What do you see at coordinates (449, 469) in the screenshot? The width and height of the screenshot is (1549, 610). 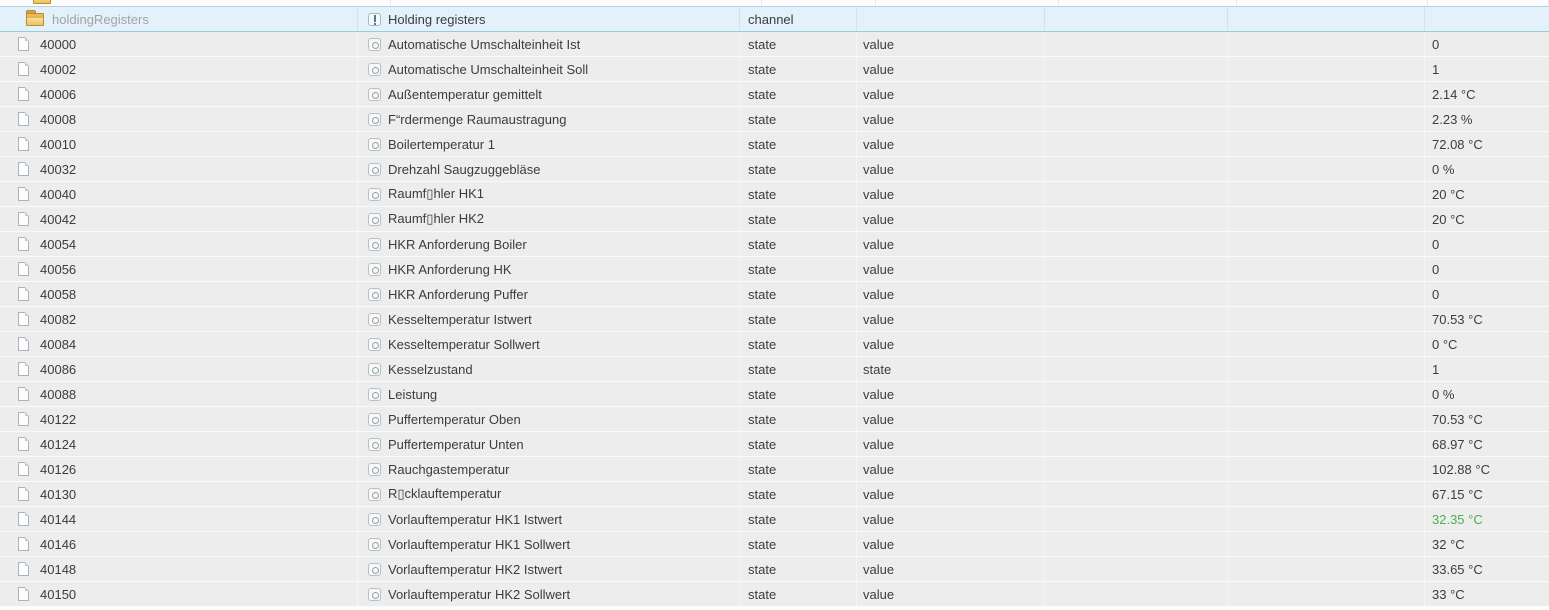 I see `register-name-label: Rauchgastemperatur` at bounding box center [449, 469].